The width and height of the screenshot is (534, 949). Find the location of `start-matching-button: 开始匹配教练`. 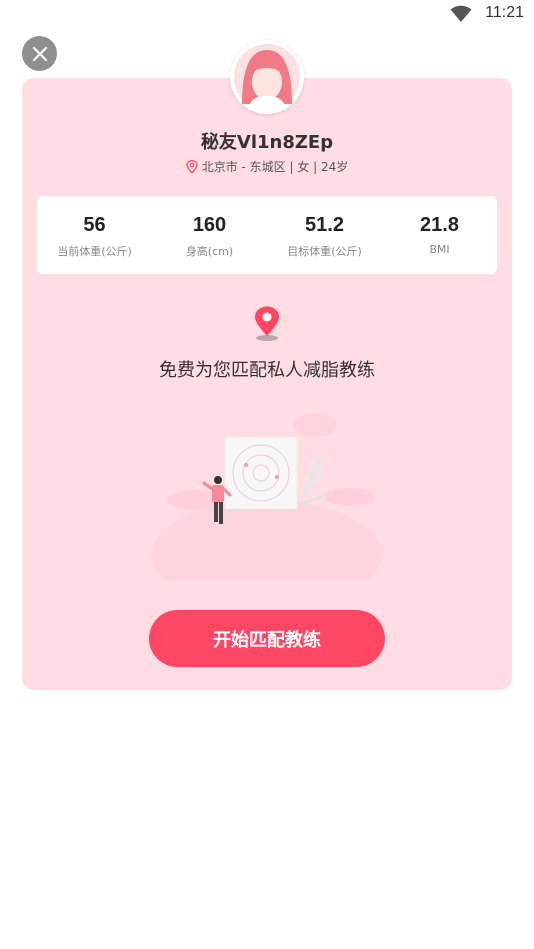

start-matching-button: 开始匹配教练 is located at coordinates (267, 638).